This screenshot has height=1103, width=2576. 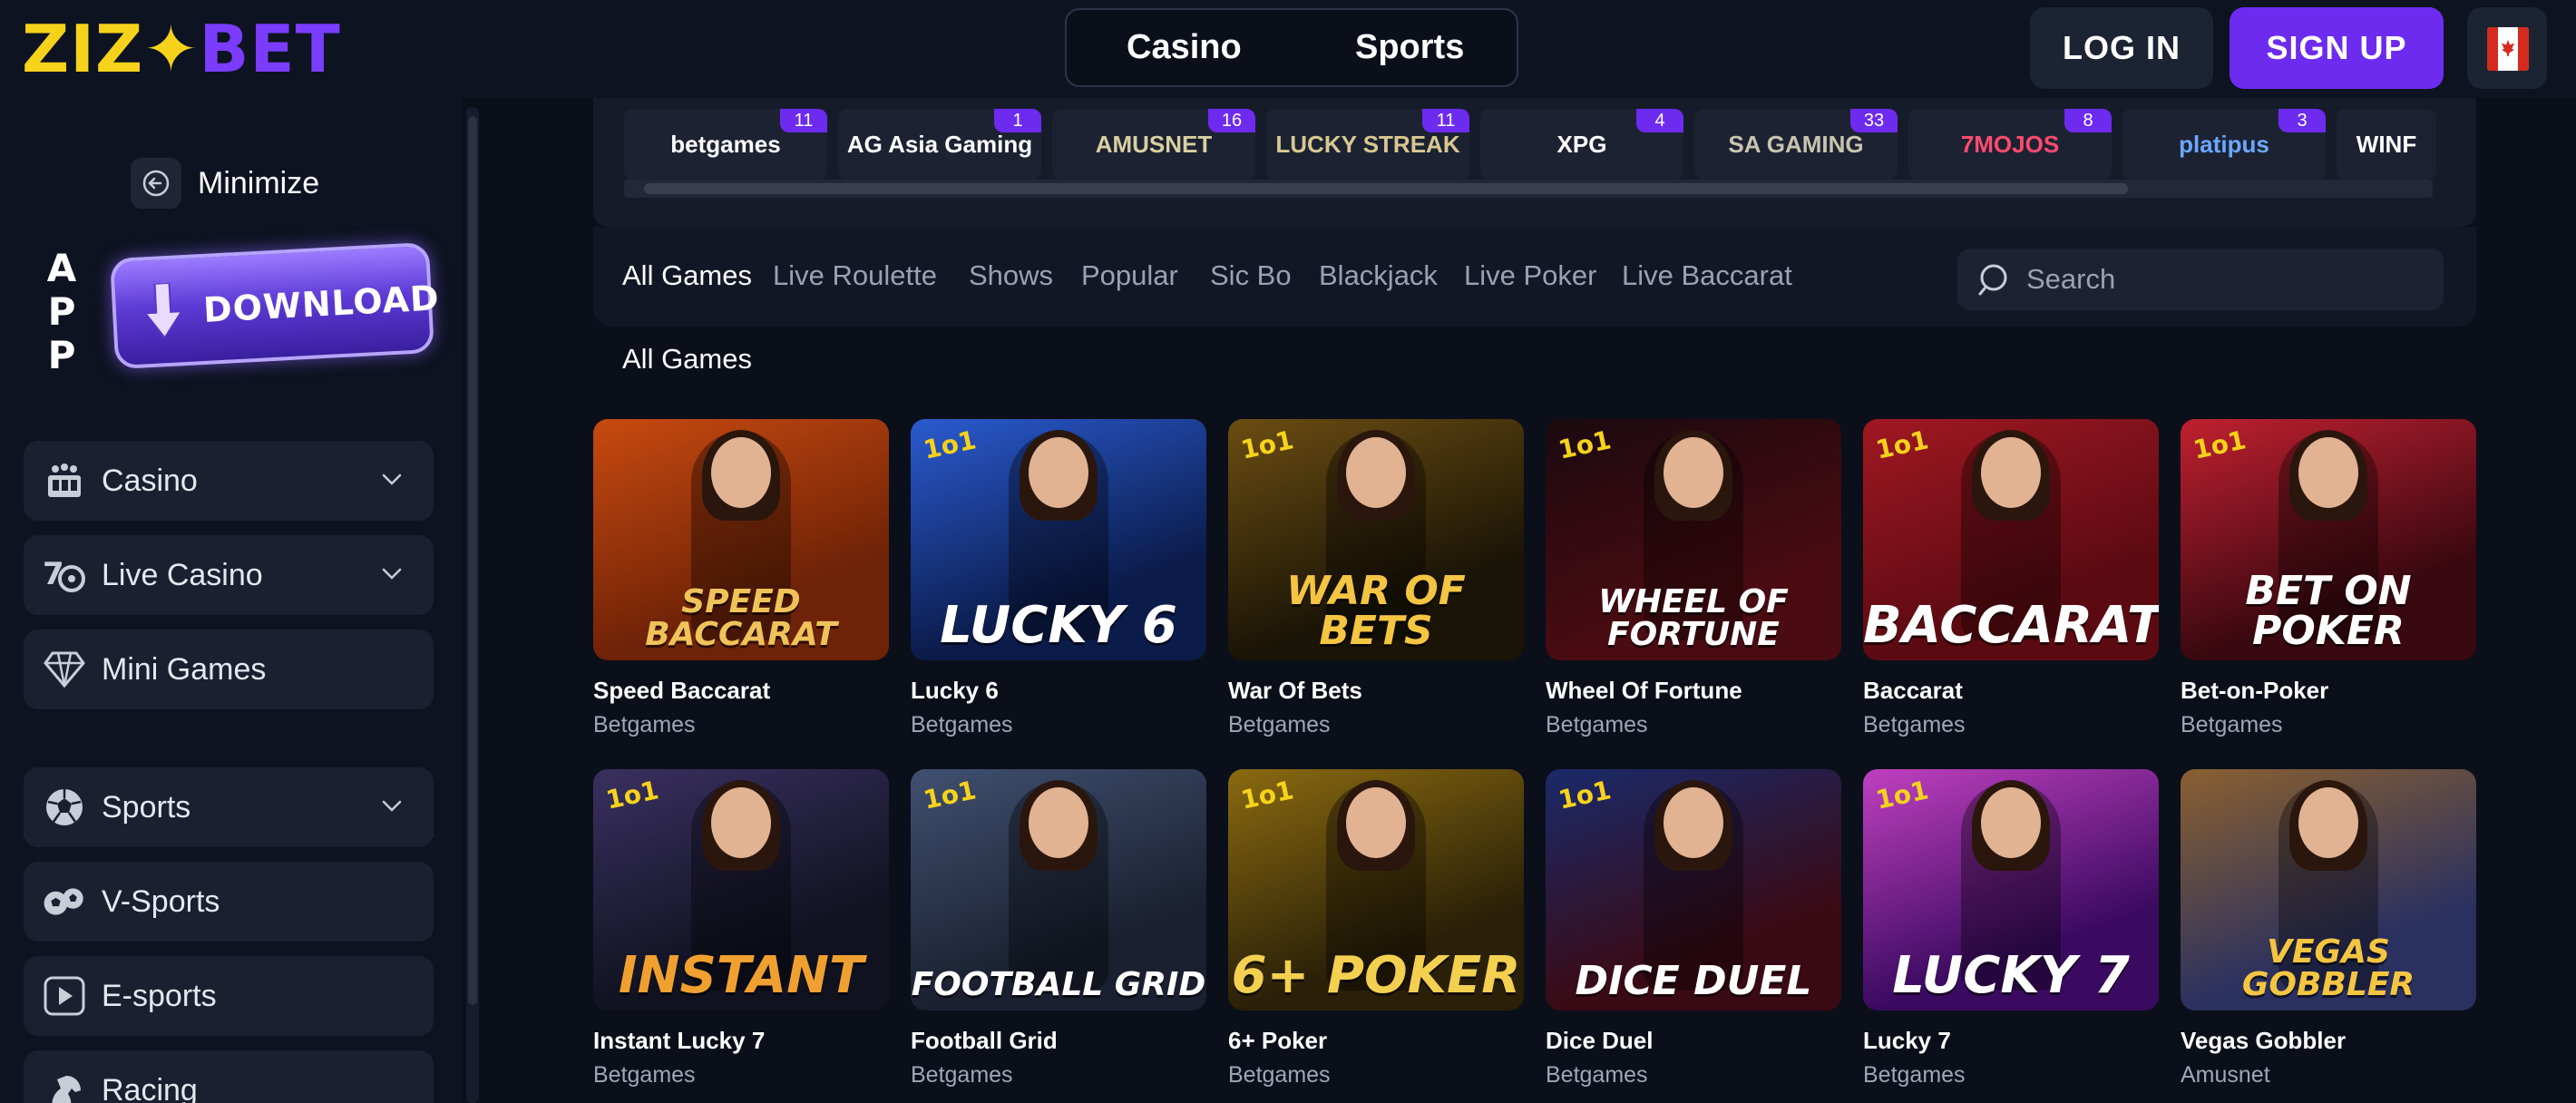 What do you see at coordinates (2507, 48) in the screenshot?
I see `language-button` at bounding box center [2507, 48].